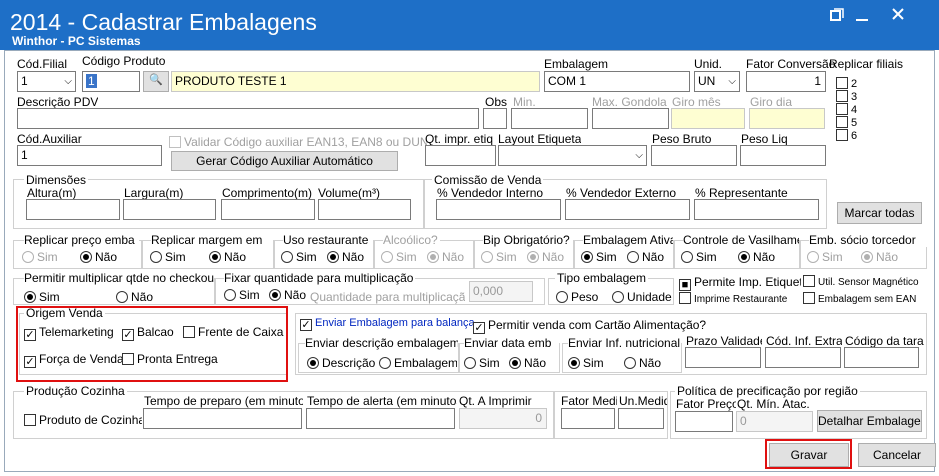  Describe the element at coordinates (98, 257) in the screenshot. I see `replicar-preco-nao: Não` at that location.